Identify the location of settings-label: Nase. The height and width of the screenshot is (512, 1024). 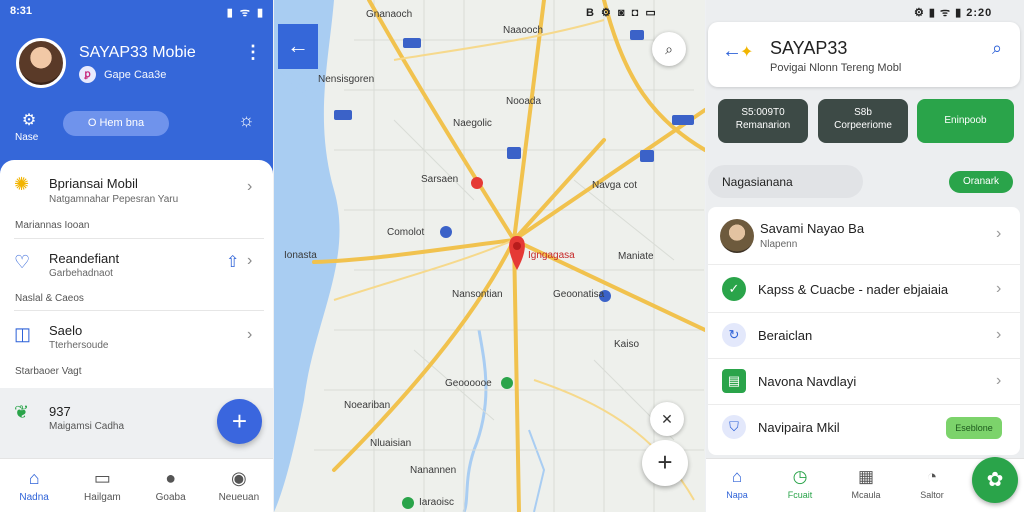
(27, 137).